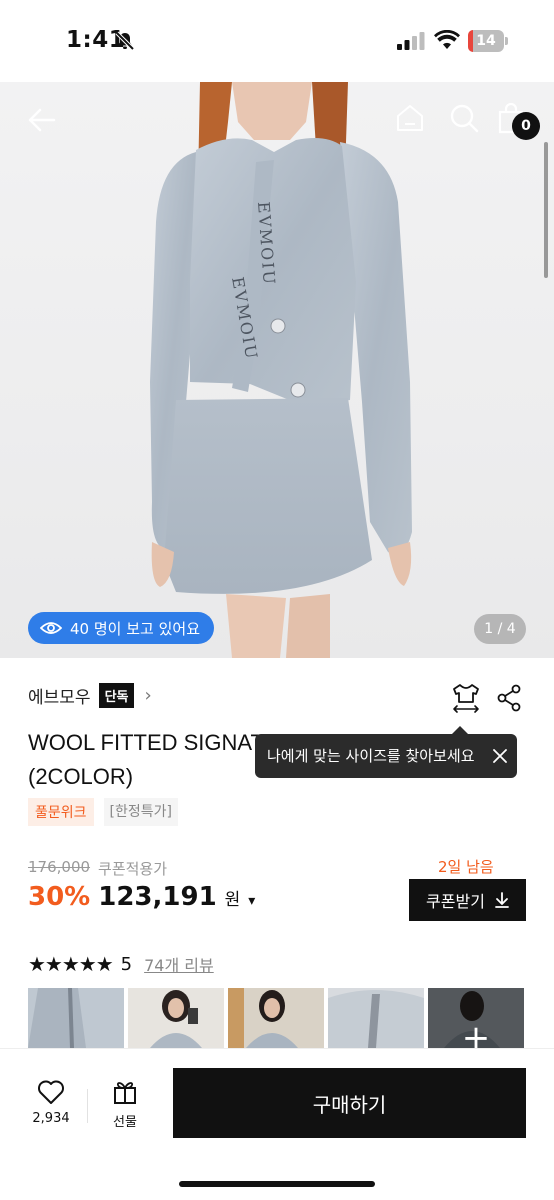  Describe the element at coordinates (502, 900) in the screenshot. I see `download-icon` at that location.